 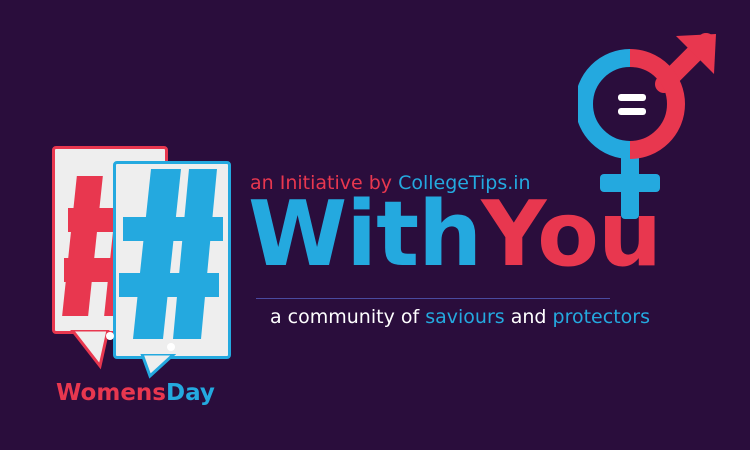 I want to click on hashtag-day: Day, so click(x=190, y=393).